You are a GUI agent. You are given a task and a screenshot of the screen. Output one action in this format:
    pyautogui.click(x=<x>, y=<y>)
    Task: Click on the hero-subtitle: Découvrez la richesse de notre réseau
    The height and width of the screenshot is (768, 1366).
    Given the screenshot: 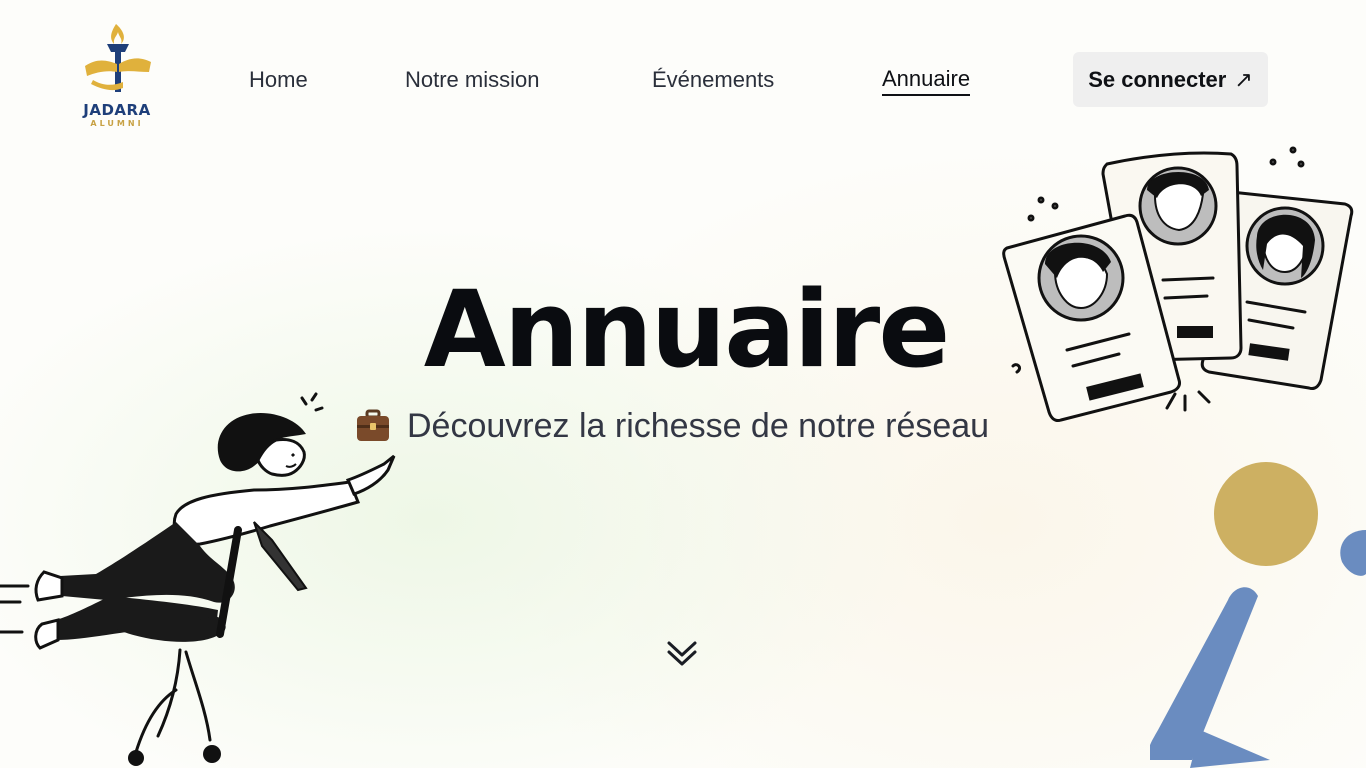 What is the action you would take?
    pyautogui.click(x=672, y=426)
    